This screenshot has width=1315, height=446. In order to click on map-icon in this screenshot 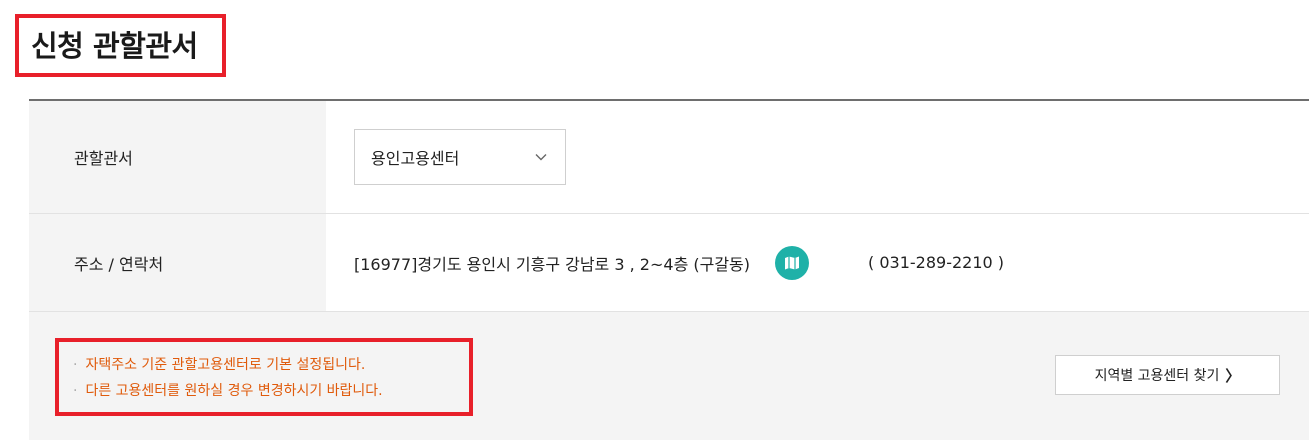, I will do `click(792, 262)`.